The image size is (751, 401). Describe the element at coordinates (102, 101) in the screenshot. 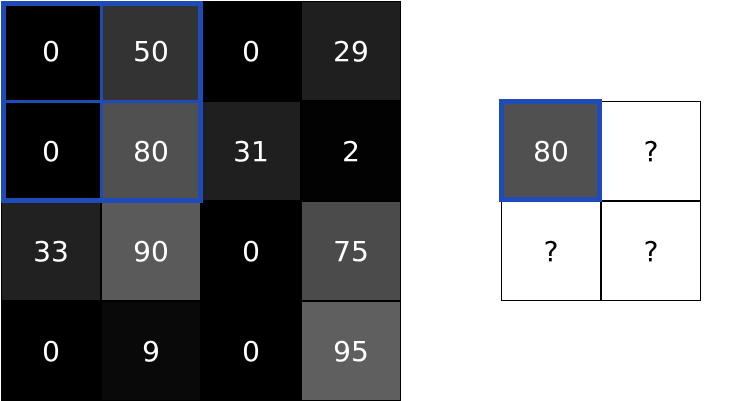

I see `pooling-window-divider-horizontal` at that location.